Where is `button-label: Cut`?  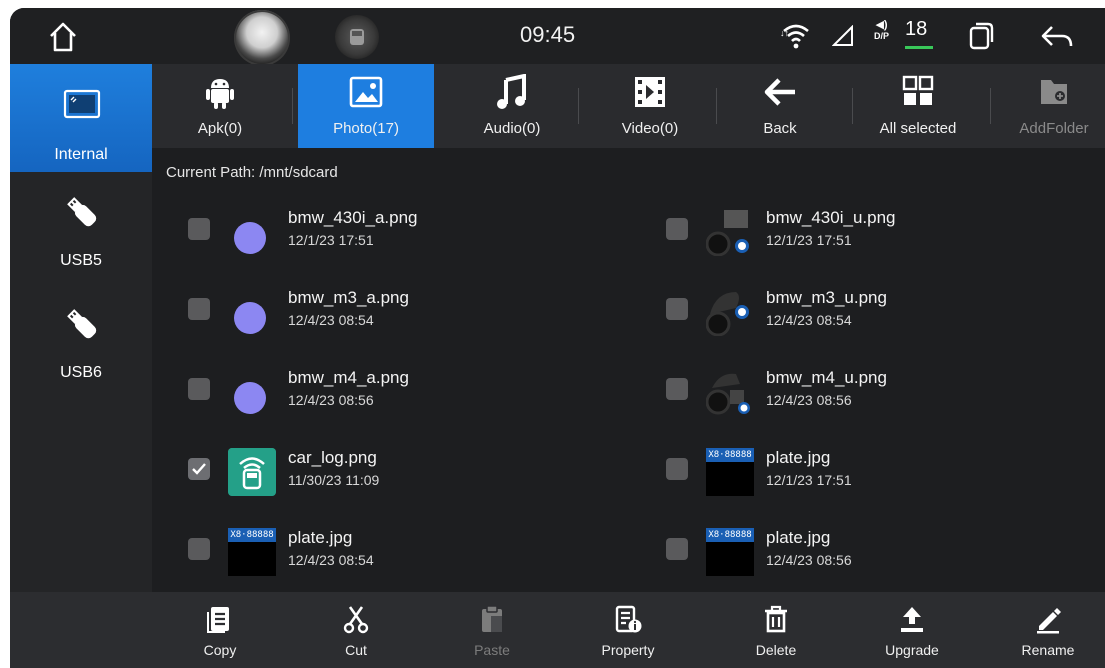 button-label: Cut is located at coordinates (356, 650).